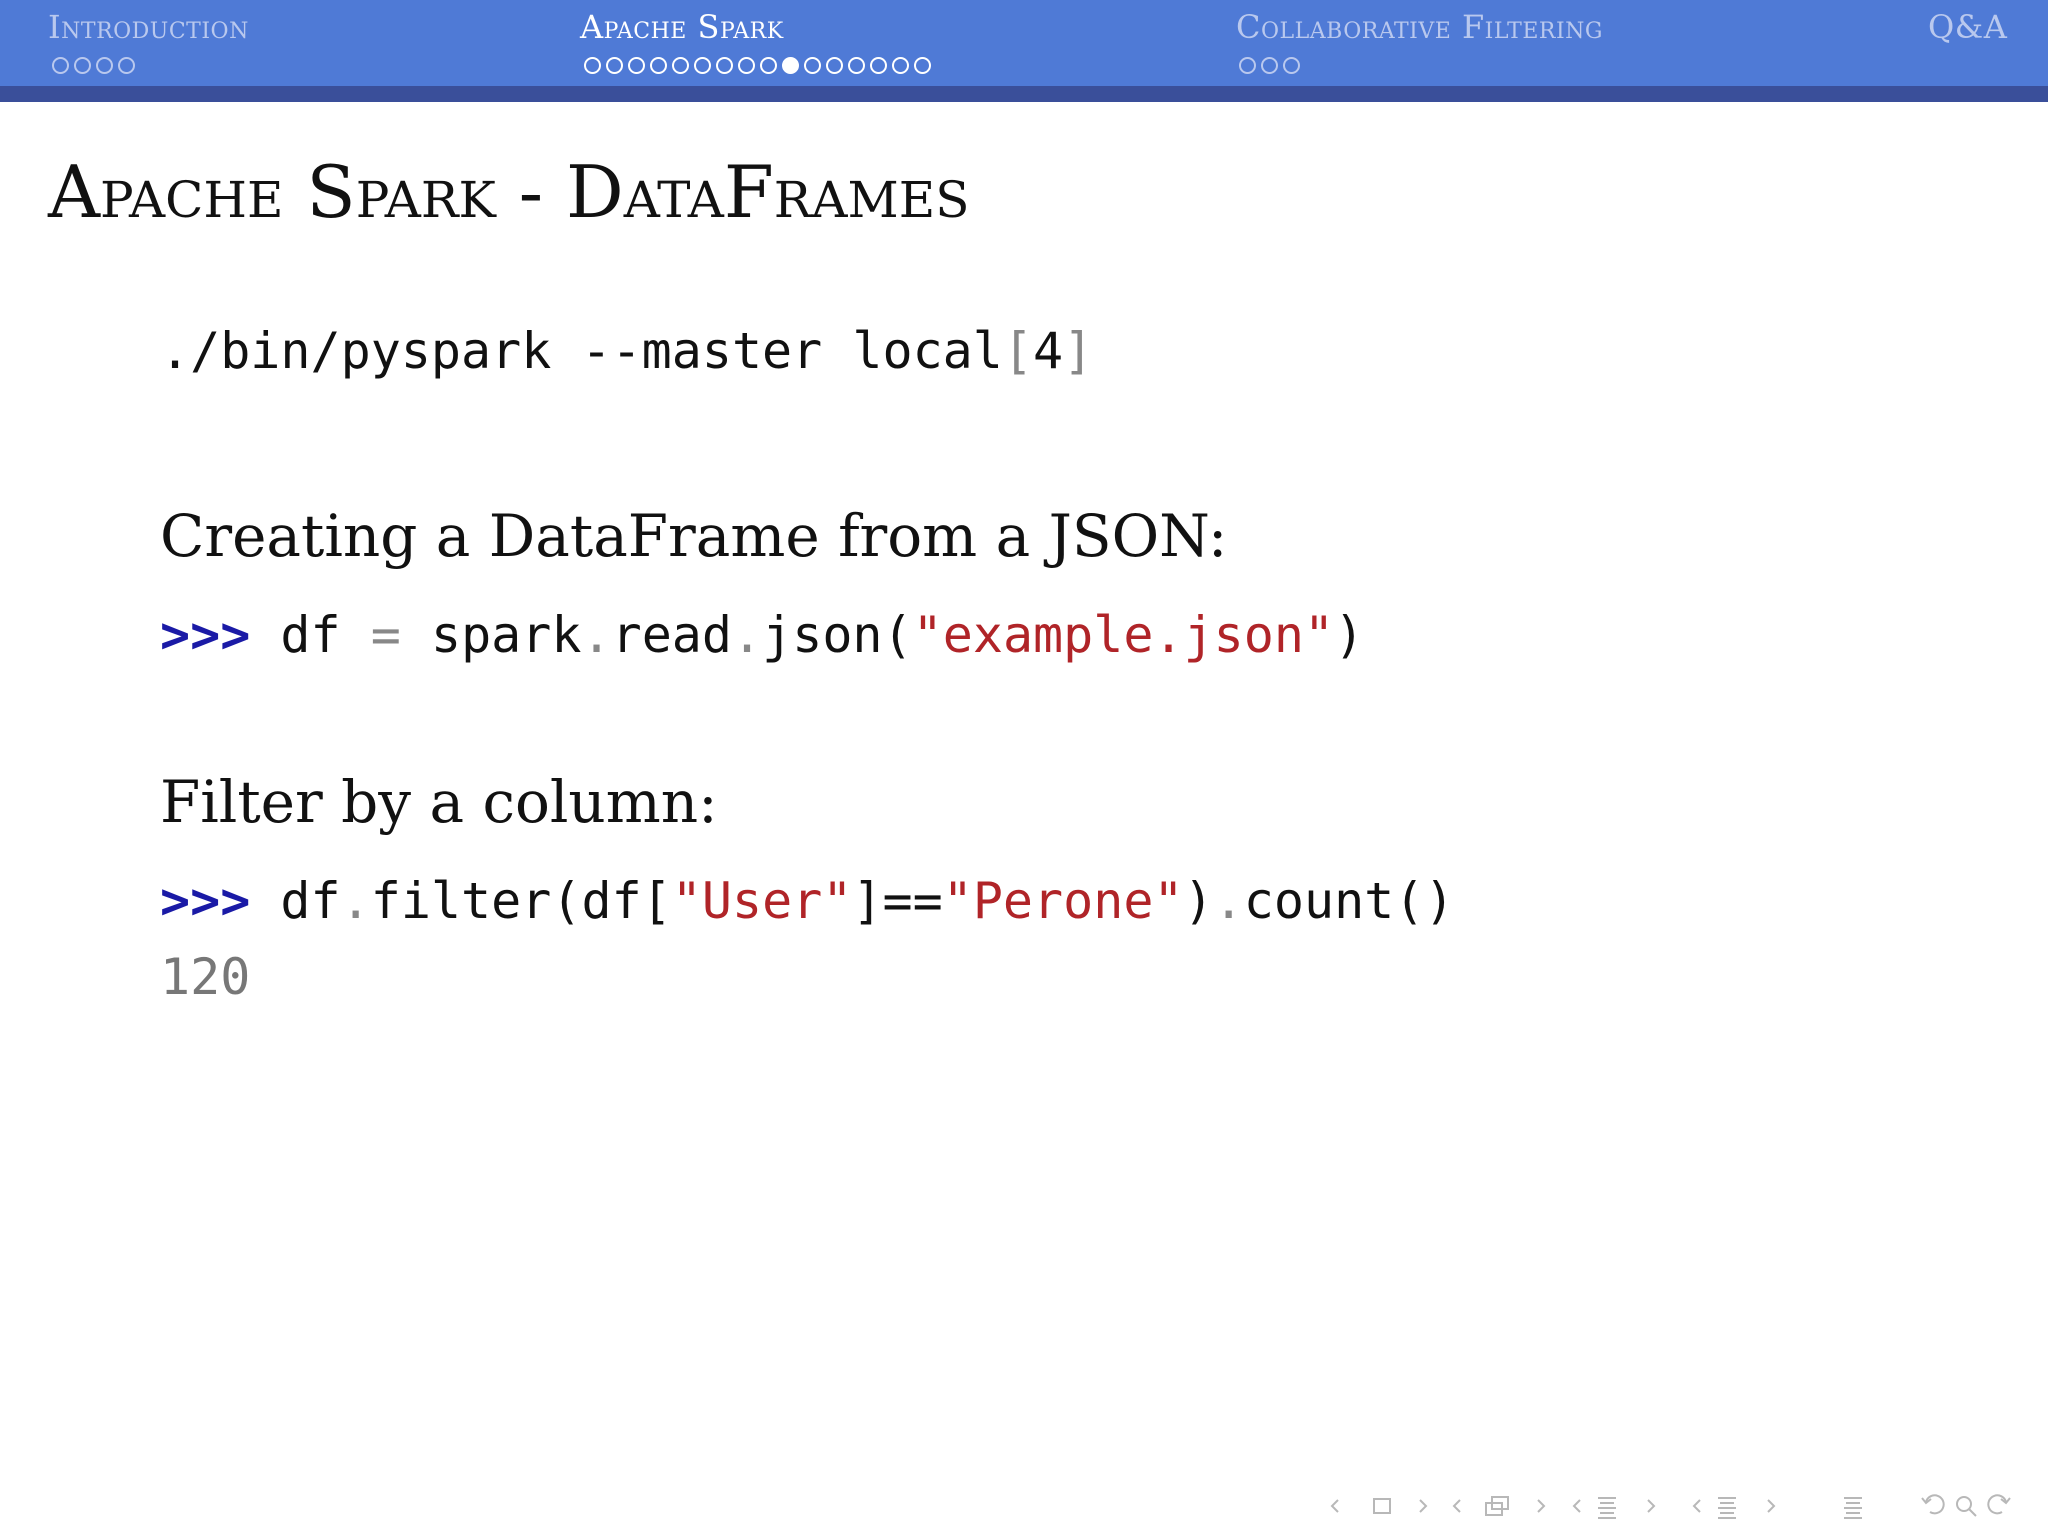 The height and width of the screenshot is (1536, 2048). I want to click on section-link-qa: Q&A, so click(1967, 27).